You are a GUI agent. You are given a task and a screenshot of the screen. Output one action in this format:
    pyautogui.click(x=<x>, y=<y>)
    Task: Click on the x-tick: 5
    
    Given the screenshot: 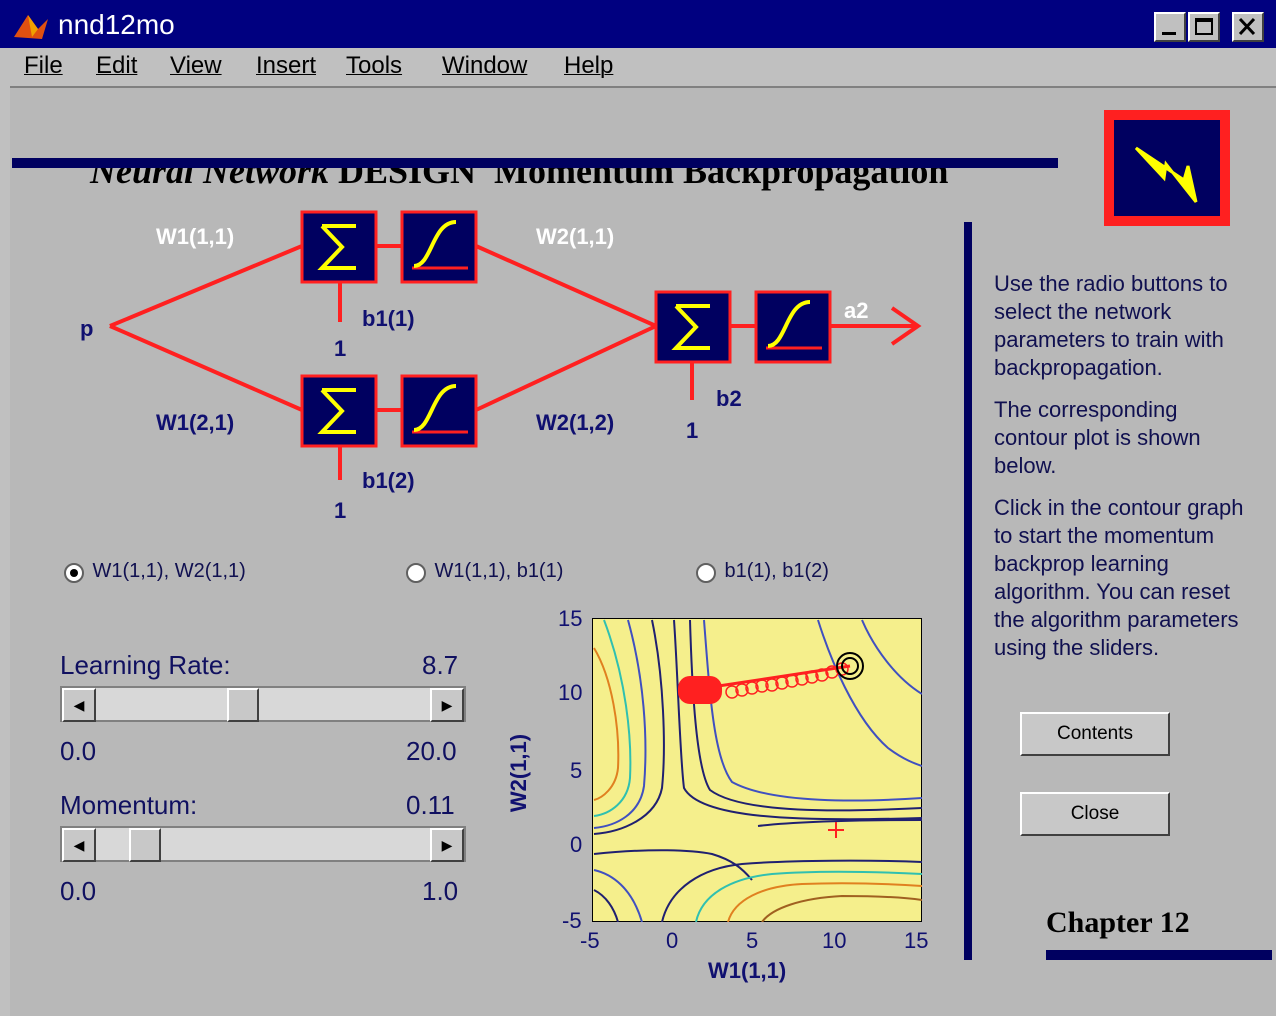 What is the action you would take?
    pyautogui.click(x=752, y=940)
    